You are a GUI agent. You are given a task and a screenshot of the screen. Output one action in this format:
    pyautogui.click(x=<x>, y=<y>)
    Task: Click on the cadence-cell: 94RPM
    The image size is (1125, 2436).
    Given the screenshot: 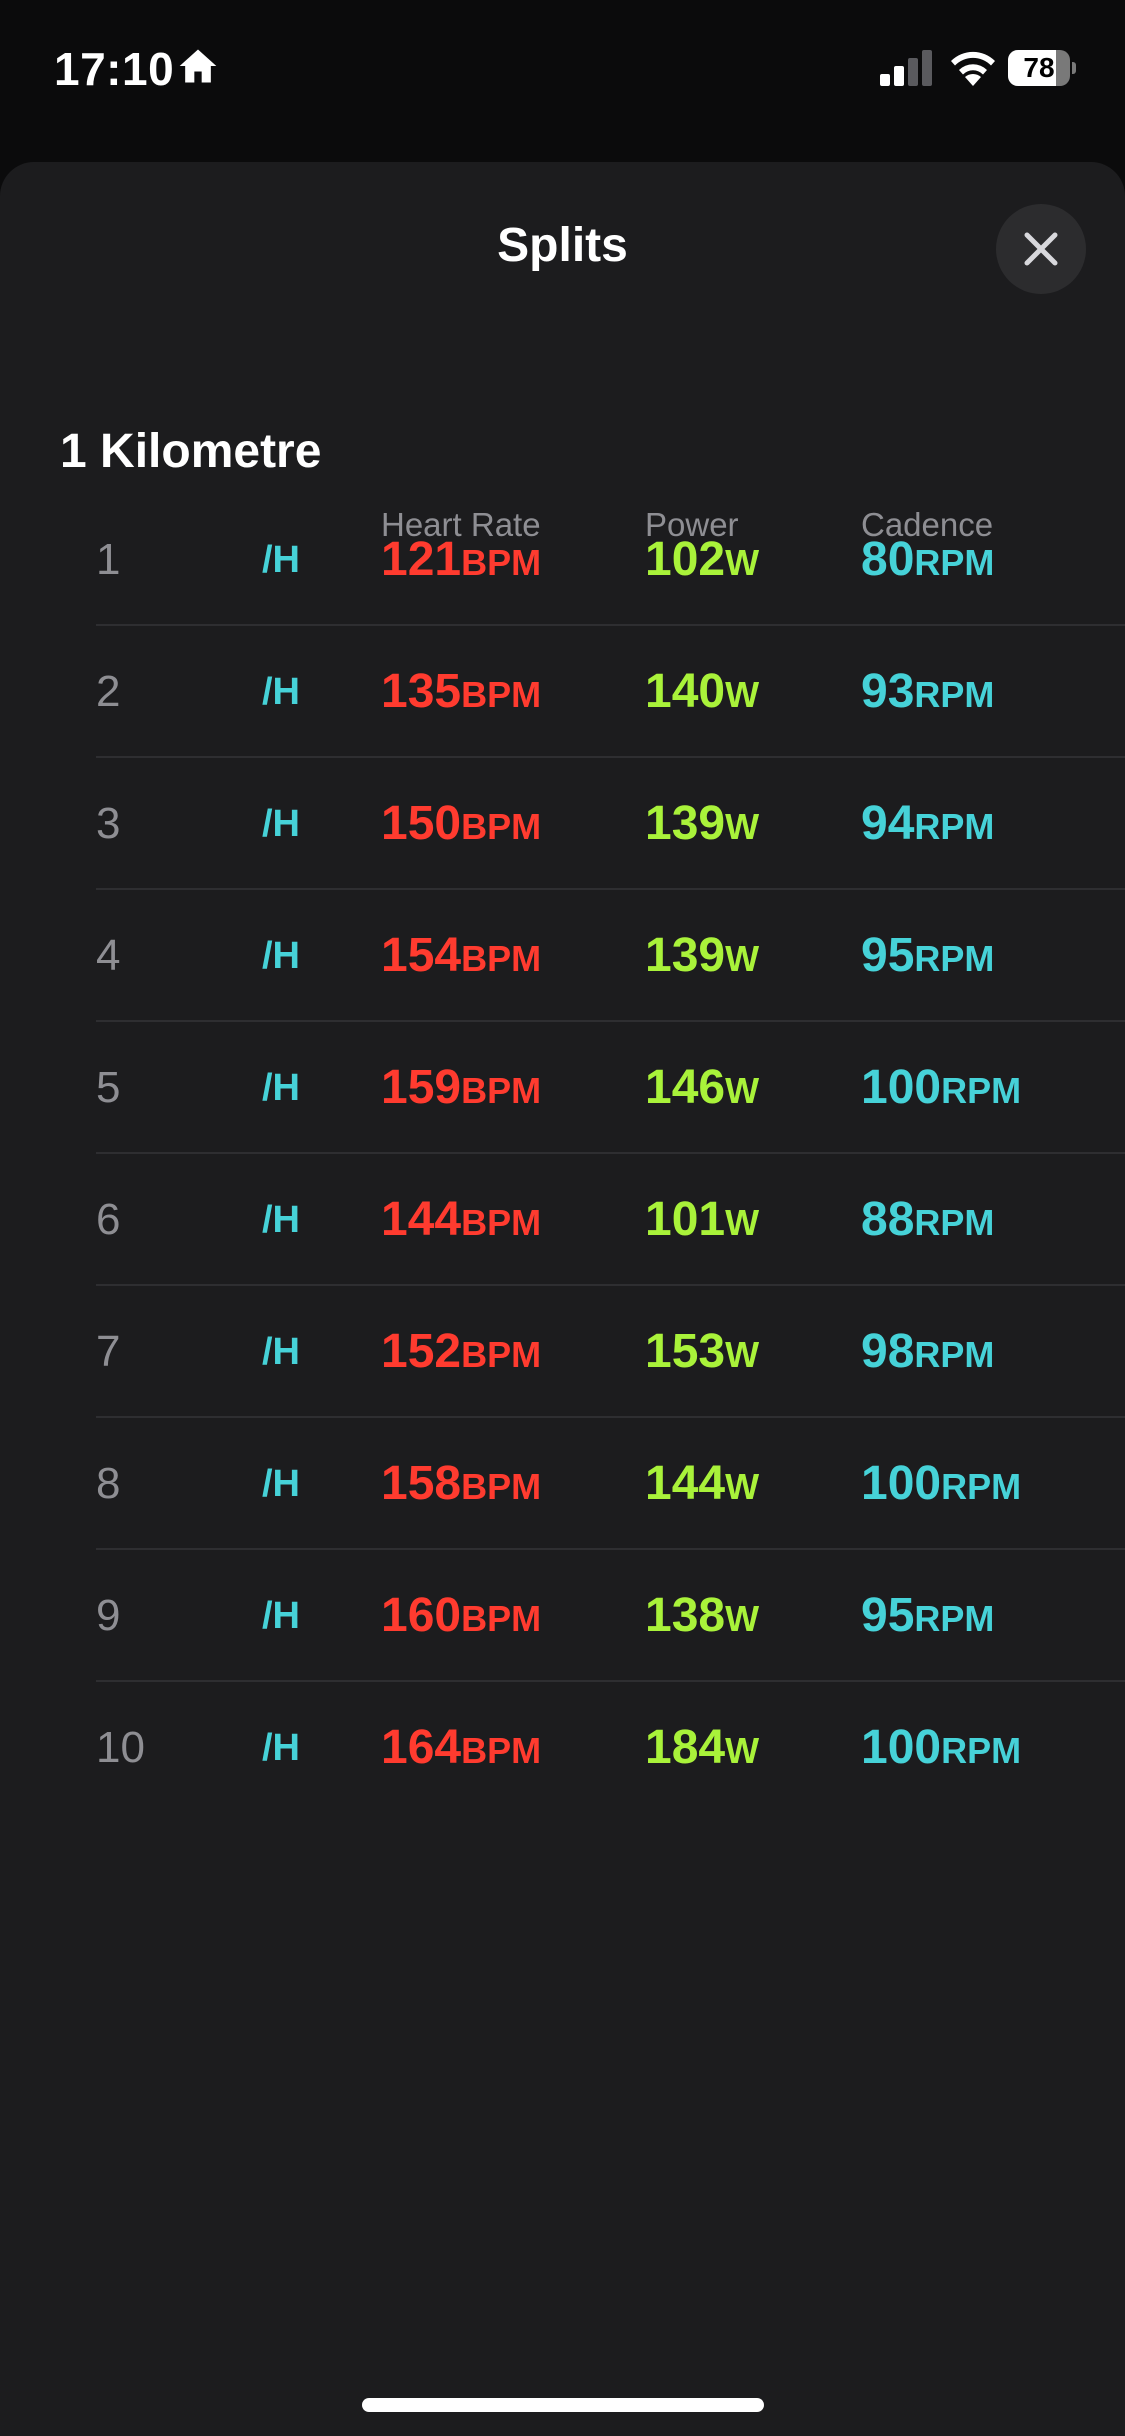 What is the action you would take?
    pyautogui.click(x=927, y=824)
    